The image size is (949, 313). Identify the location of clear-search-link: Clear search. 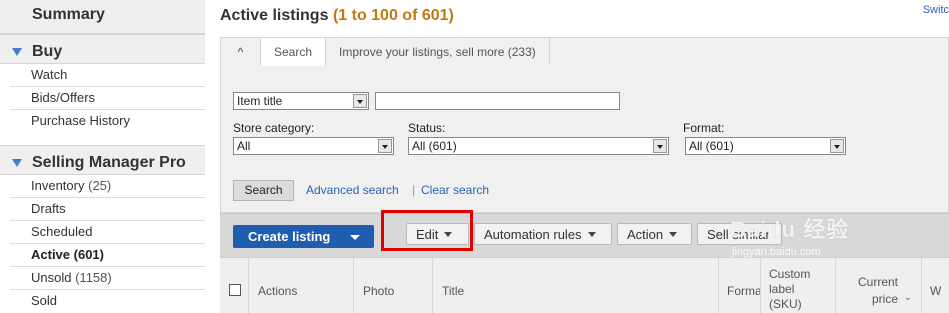
(455, 190).